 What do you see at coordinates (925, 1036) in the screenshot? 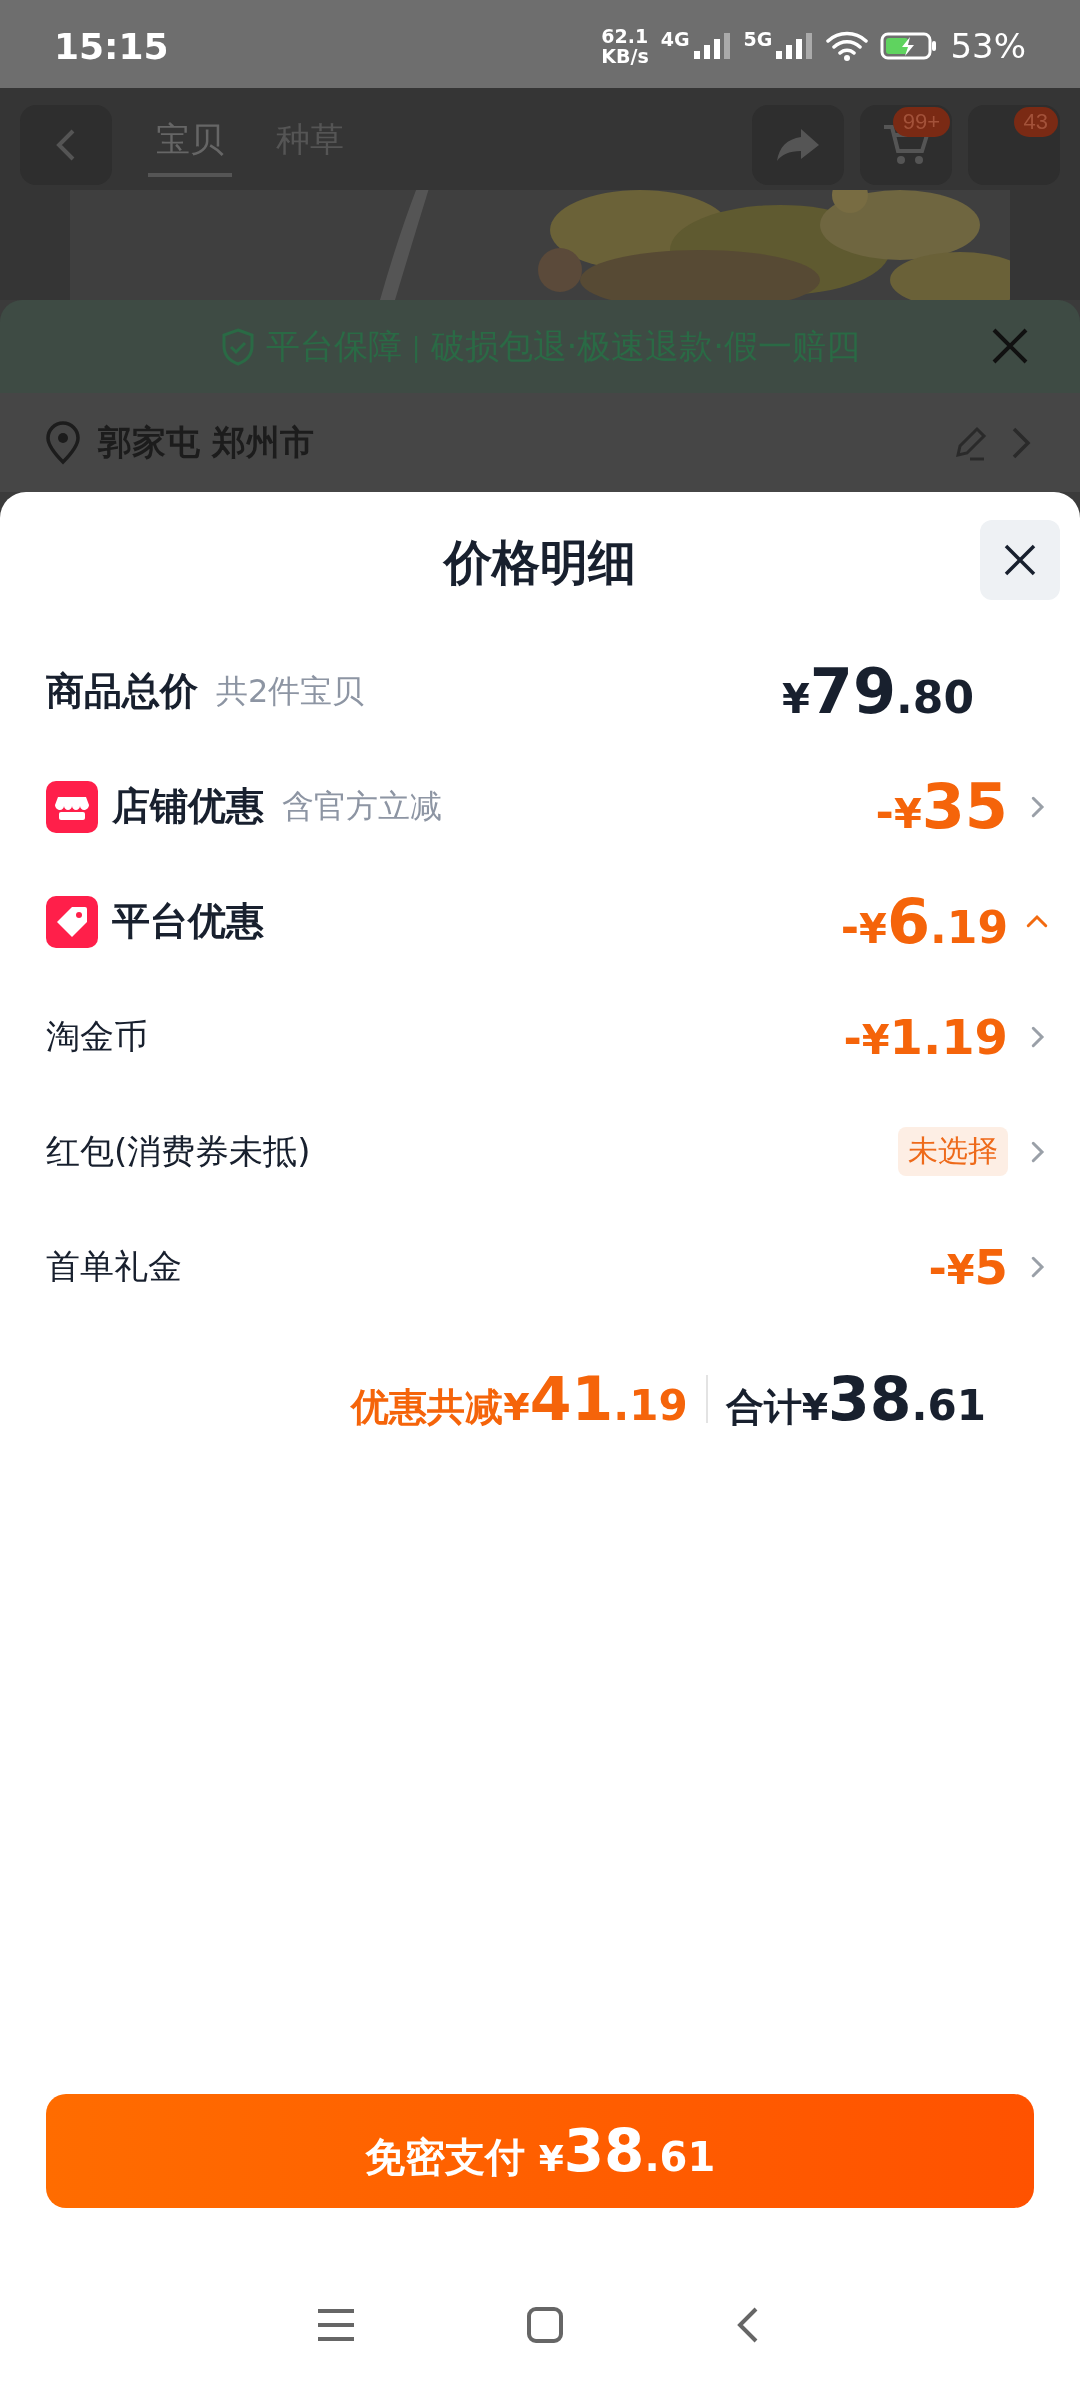
I see `discount-amount: -¥1.19` at bounding box center [925, 1036].